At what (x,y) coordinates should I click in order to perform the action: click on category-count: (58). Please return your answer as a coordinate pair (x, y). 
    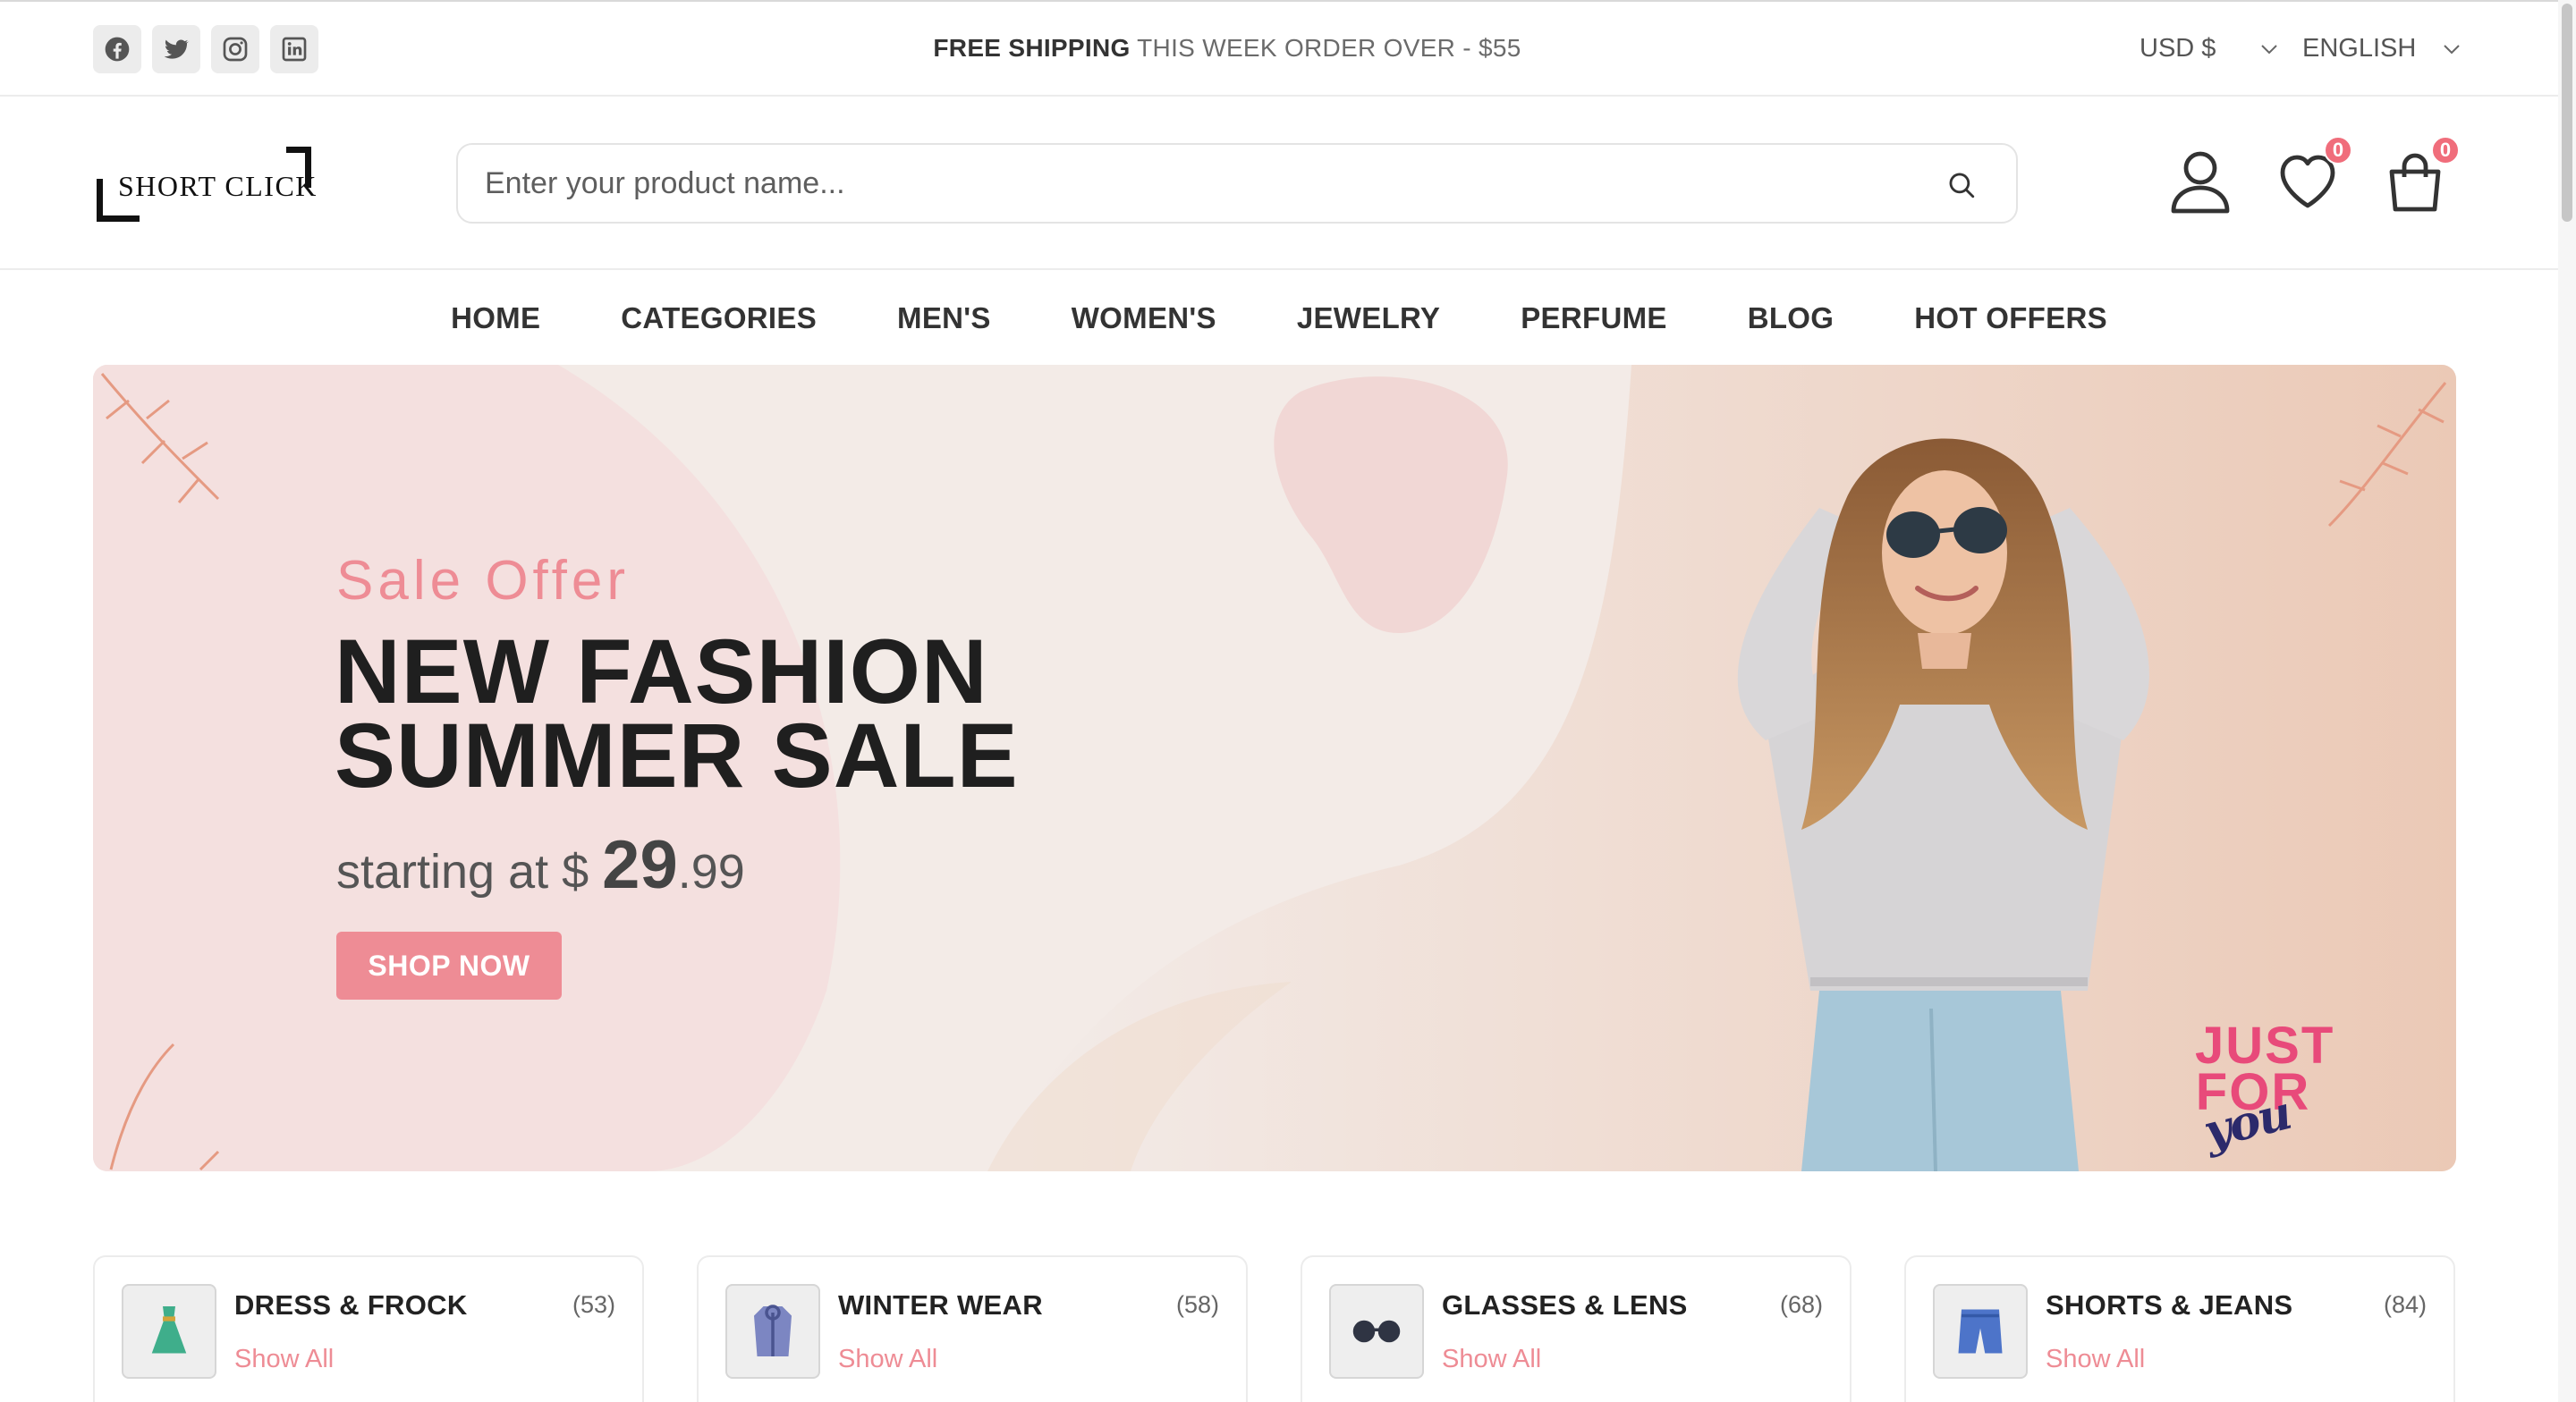
    Looking at the image, I should click on (1197, 1304).